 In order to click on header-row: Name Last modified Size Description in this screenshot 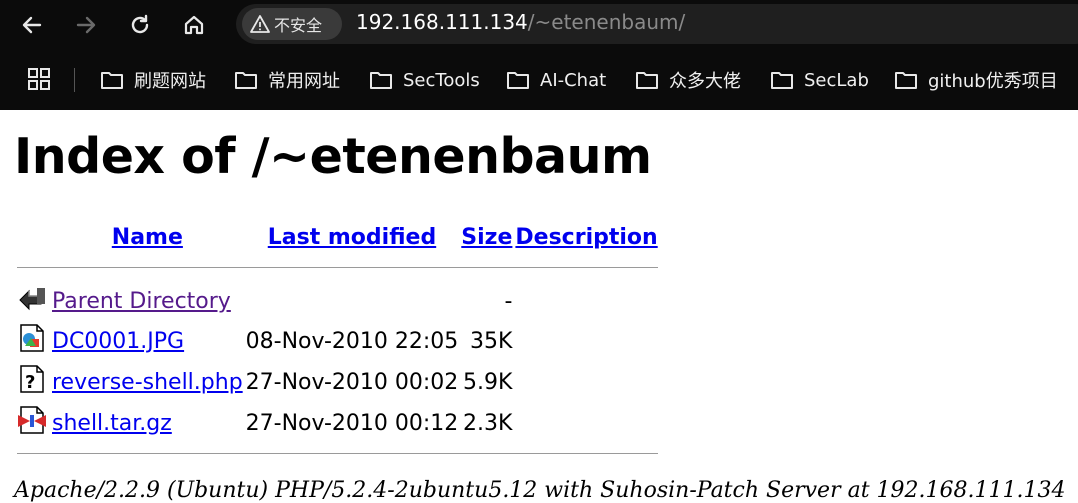, I will do `click(337, 239)`.